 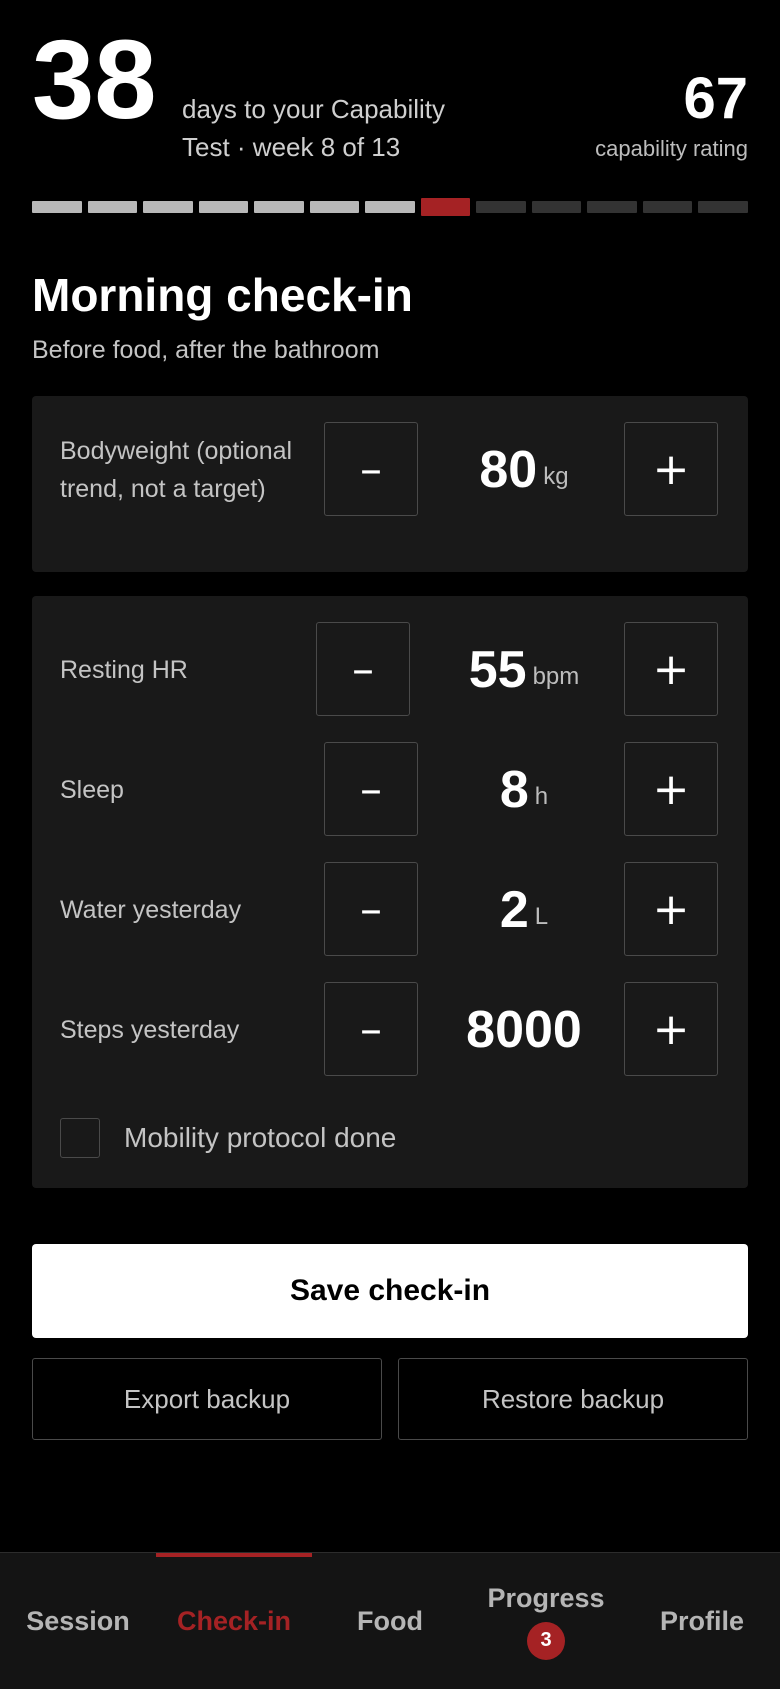 I want to click on water-decrement-button: –, so click(x=371, y=909).